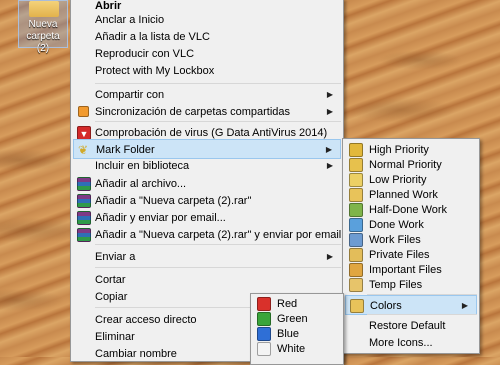  What do you see at coordinates (84, 133) in the screenshot?
I see `shield-icon: ▼` at bounding box center [84, 133].